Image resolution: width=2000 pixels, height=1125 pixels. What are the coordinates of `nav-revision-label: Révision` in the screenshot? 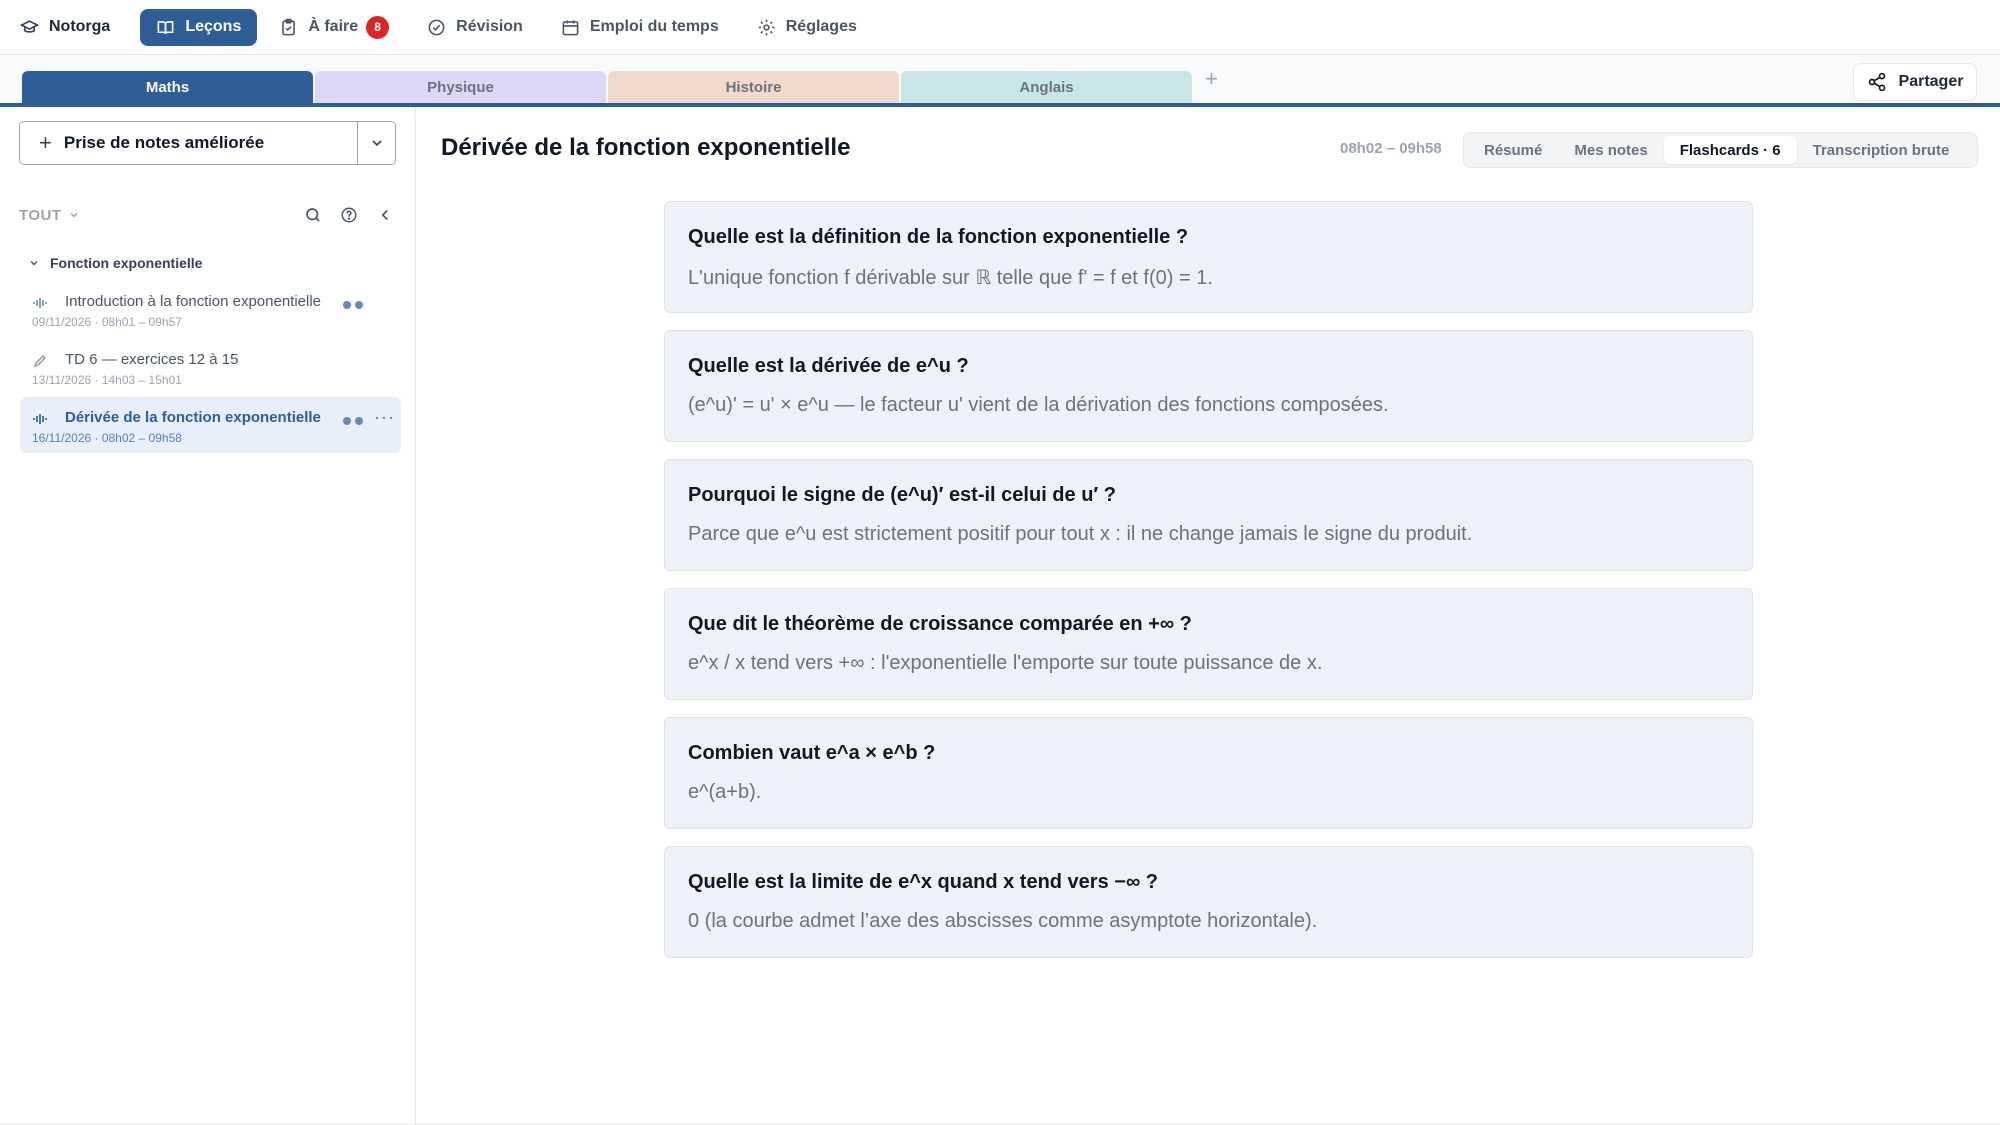 It's located at (489, 26).